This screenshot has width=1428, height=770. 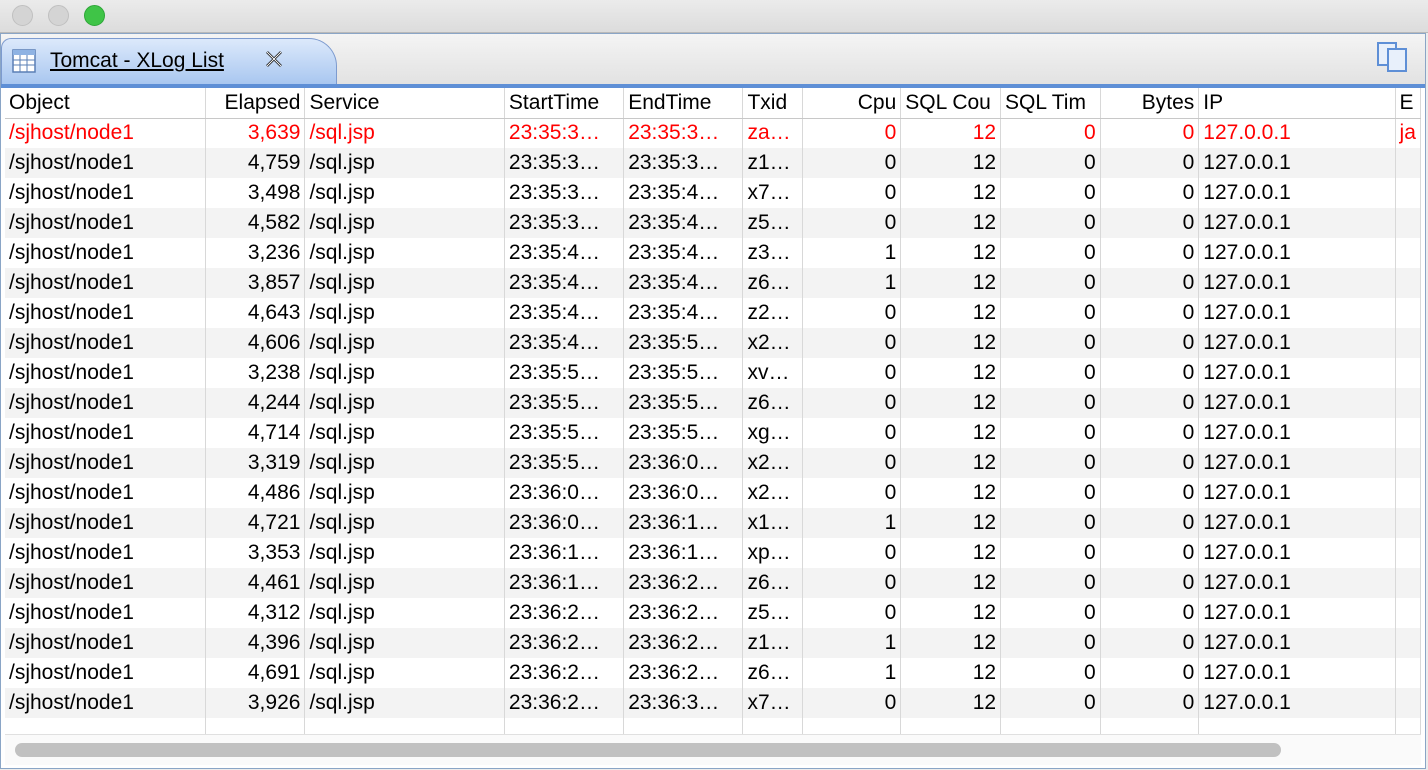 What do you see at coordinates (713, 59) in the screenshot?
I see `tab-strip: Tomcat - XLog List` at bounding box center [713, 59].